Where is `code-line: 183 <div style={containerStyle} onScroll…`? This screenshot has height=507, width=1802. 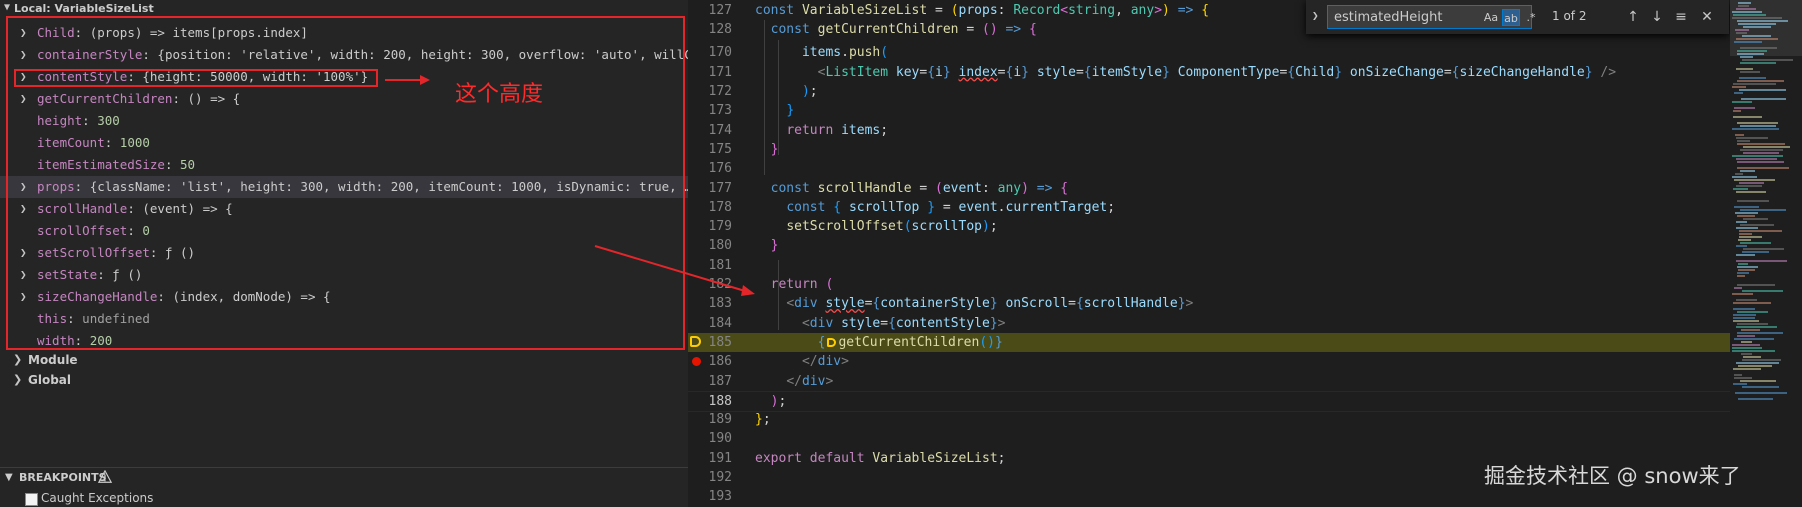
code-line: 183 <div style={containerStyle} onScroll… is located at coordinates (1209, 303).